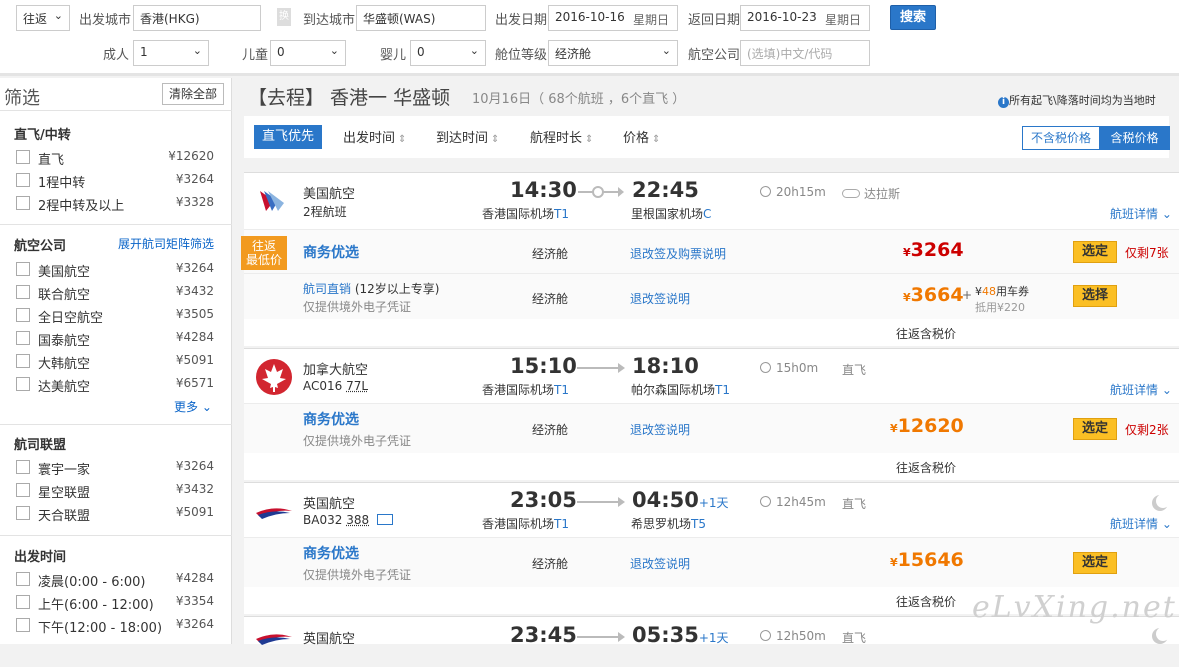  Describe the element at coordinates (613, 53) in the screenshot. I see `cabin-select: 经济舱 ⌄` at that location.